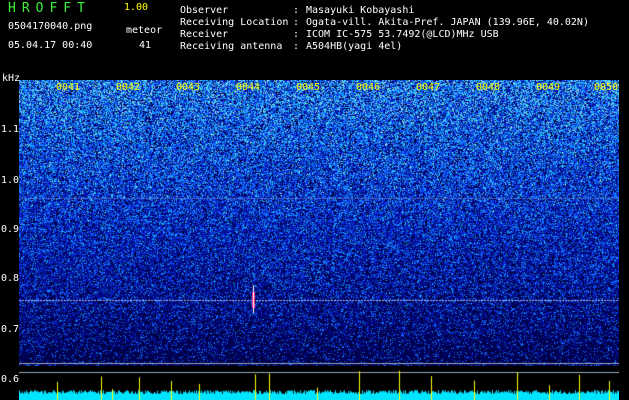 The width and height of the screenshot is (629, 400). Describe the element at coordinates (10, 278) in the screenshot. I see `y-tick-label: 0.8` at that location.